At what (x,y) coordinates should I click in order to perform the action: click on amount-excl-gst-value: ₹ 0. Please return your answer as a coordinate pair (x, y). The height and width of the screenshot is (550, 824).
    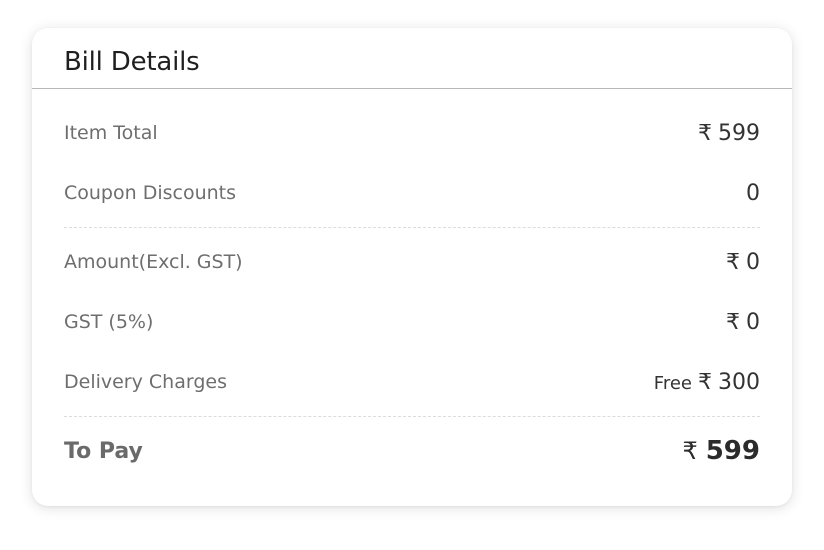
    Looking at the image, I should click on (743, 262).